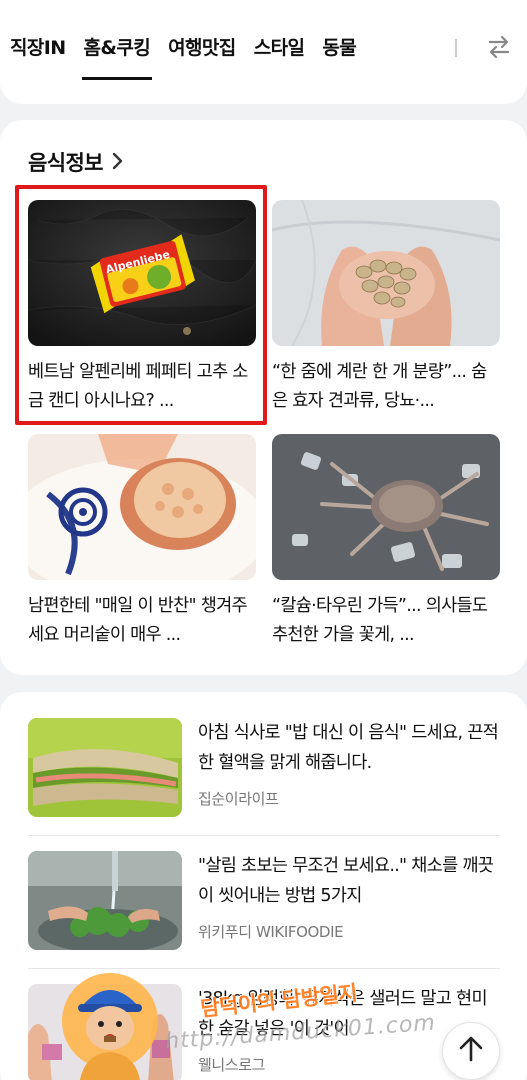 The image size is (527, 1080). Describe the element at coordinates (264, 835) in the screenshot. I see `list-divider` at that location.